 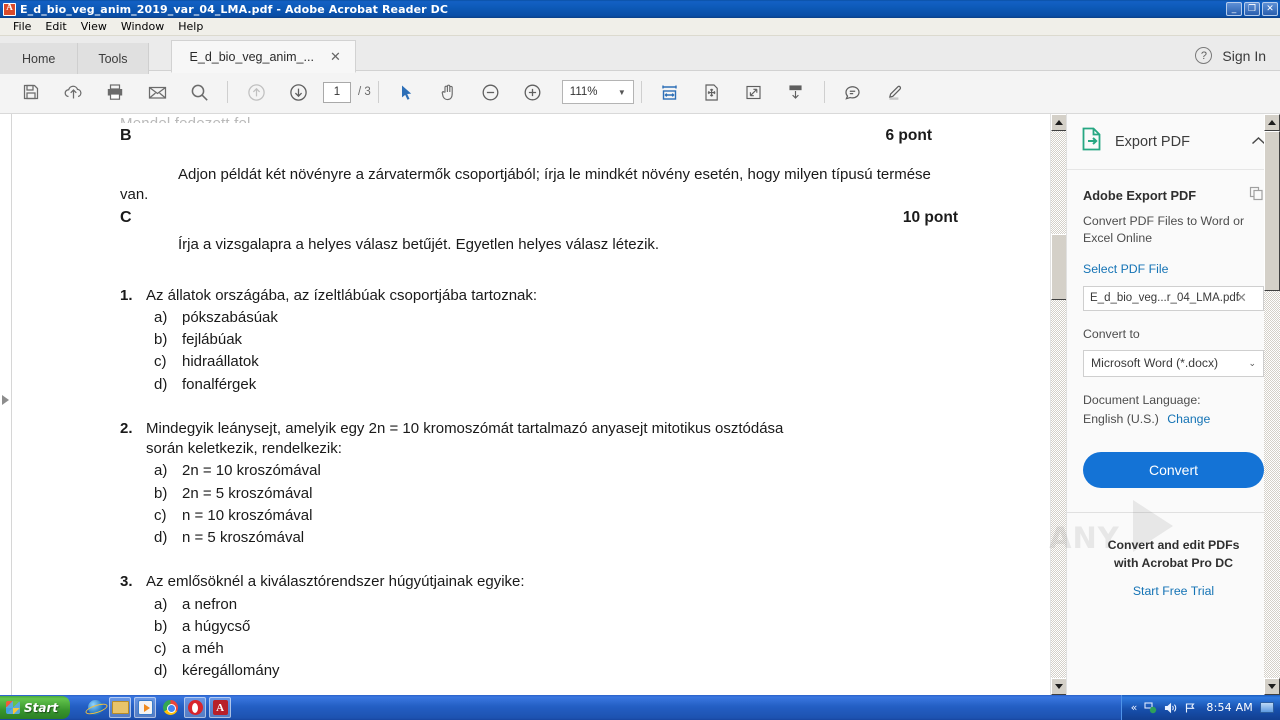 I want to click on search-icon, so click(x=199, y=92).